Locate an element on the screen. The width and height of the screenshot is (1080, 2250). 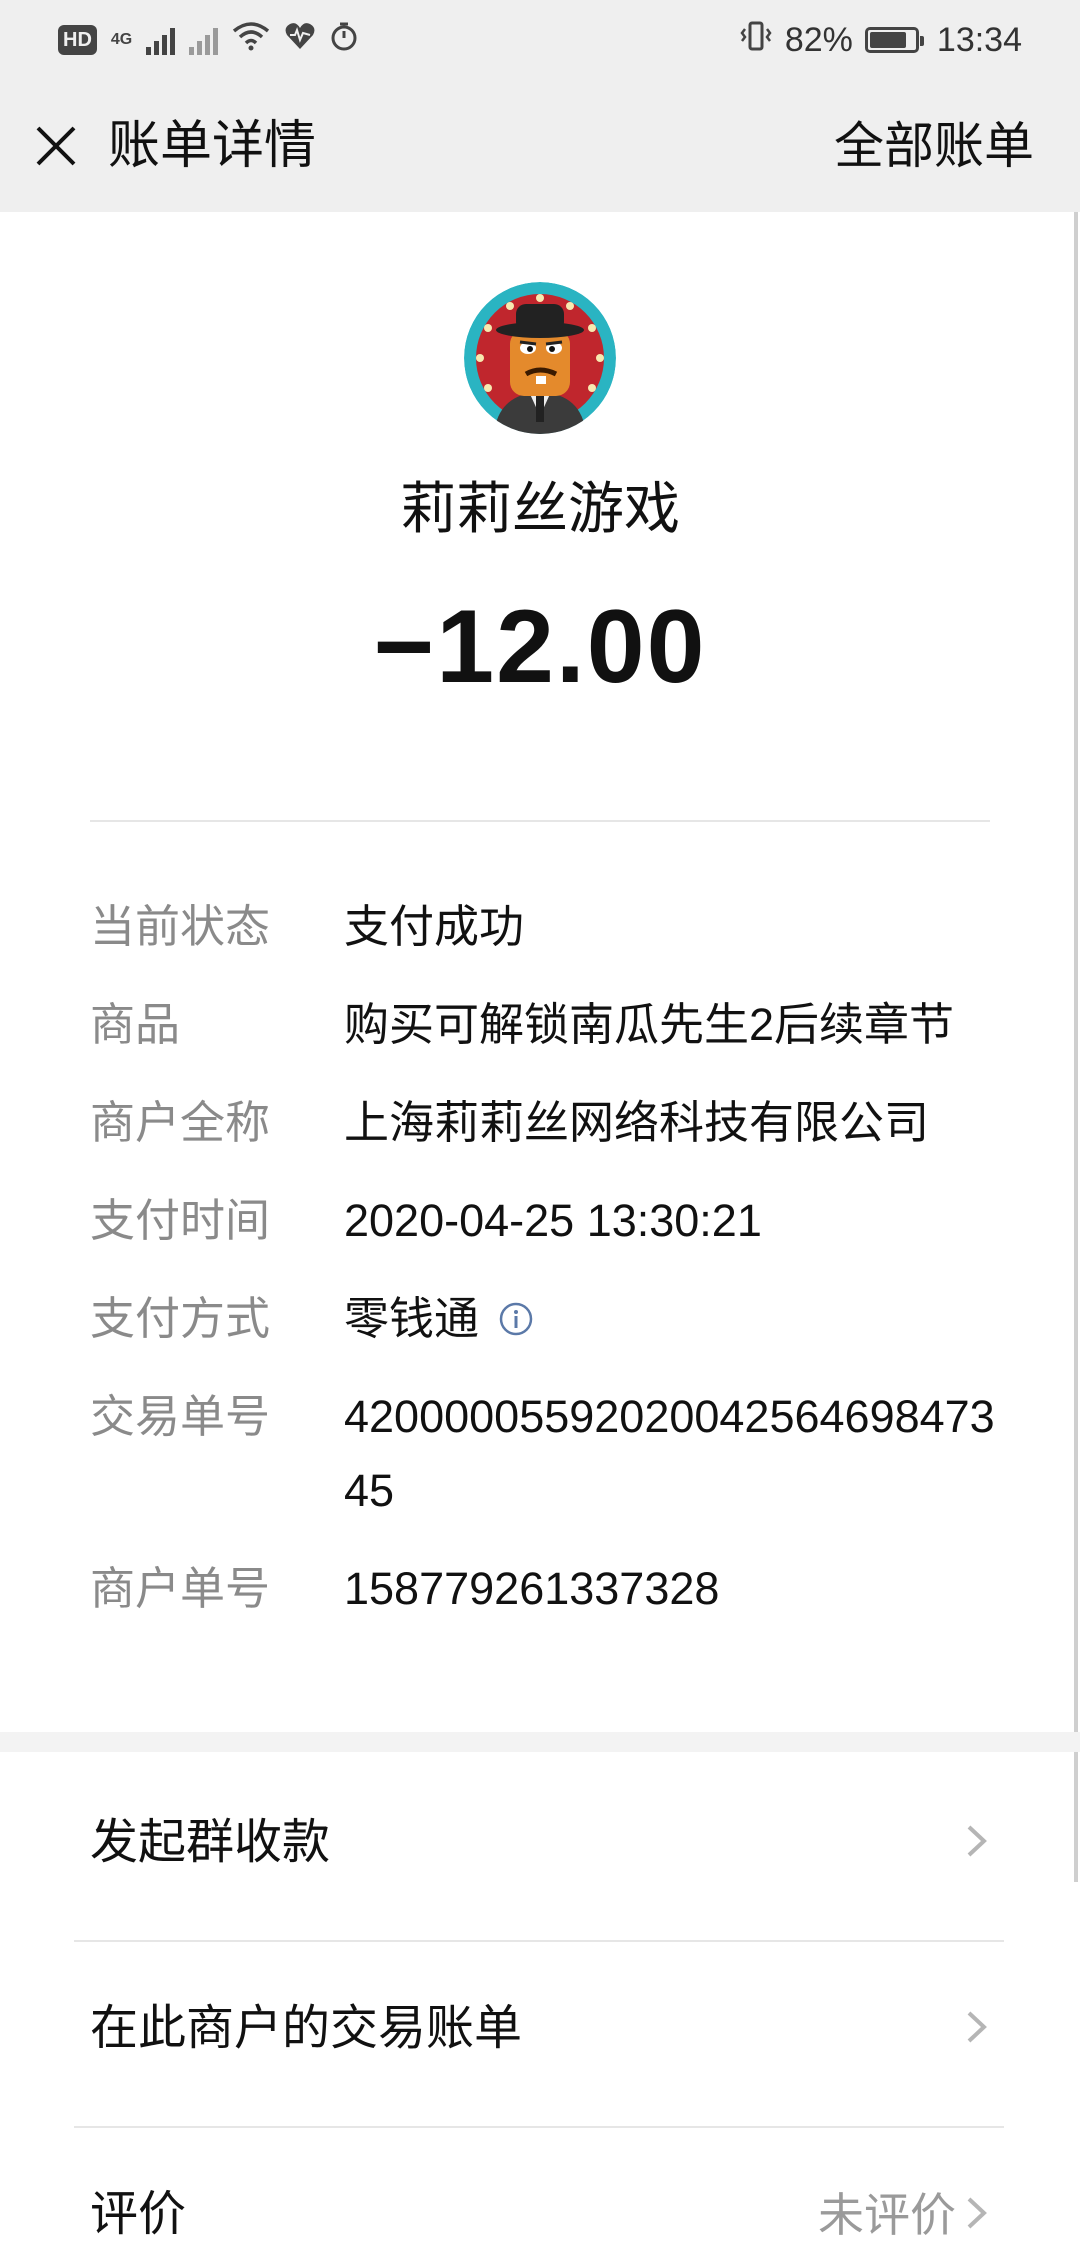
nav-header: 账单详情 全部账单 is located at coordinates (540, 146).